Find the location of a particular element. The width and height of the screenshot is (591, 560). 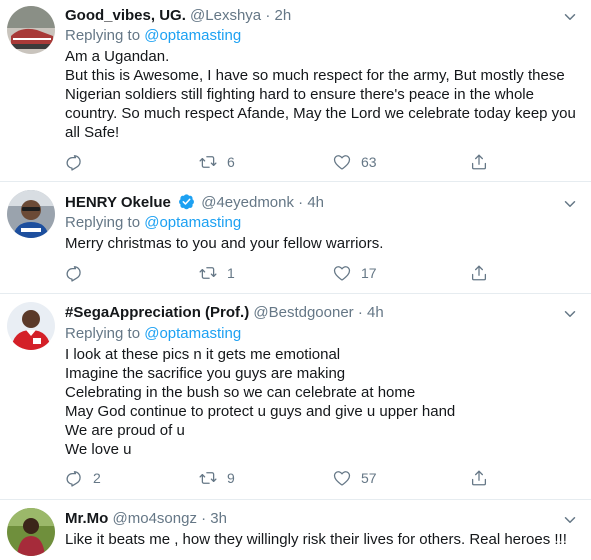

retweet-button: 9 is located at coordinates (217, 478).